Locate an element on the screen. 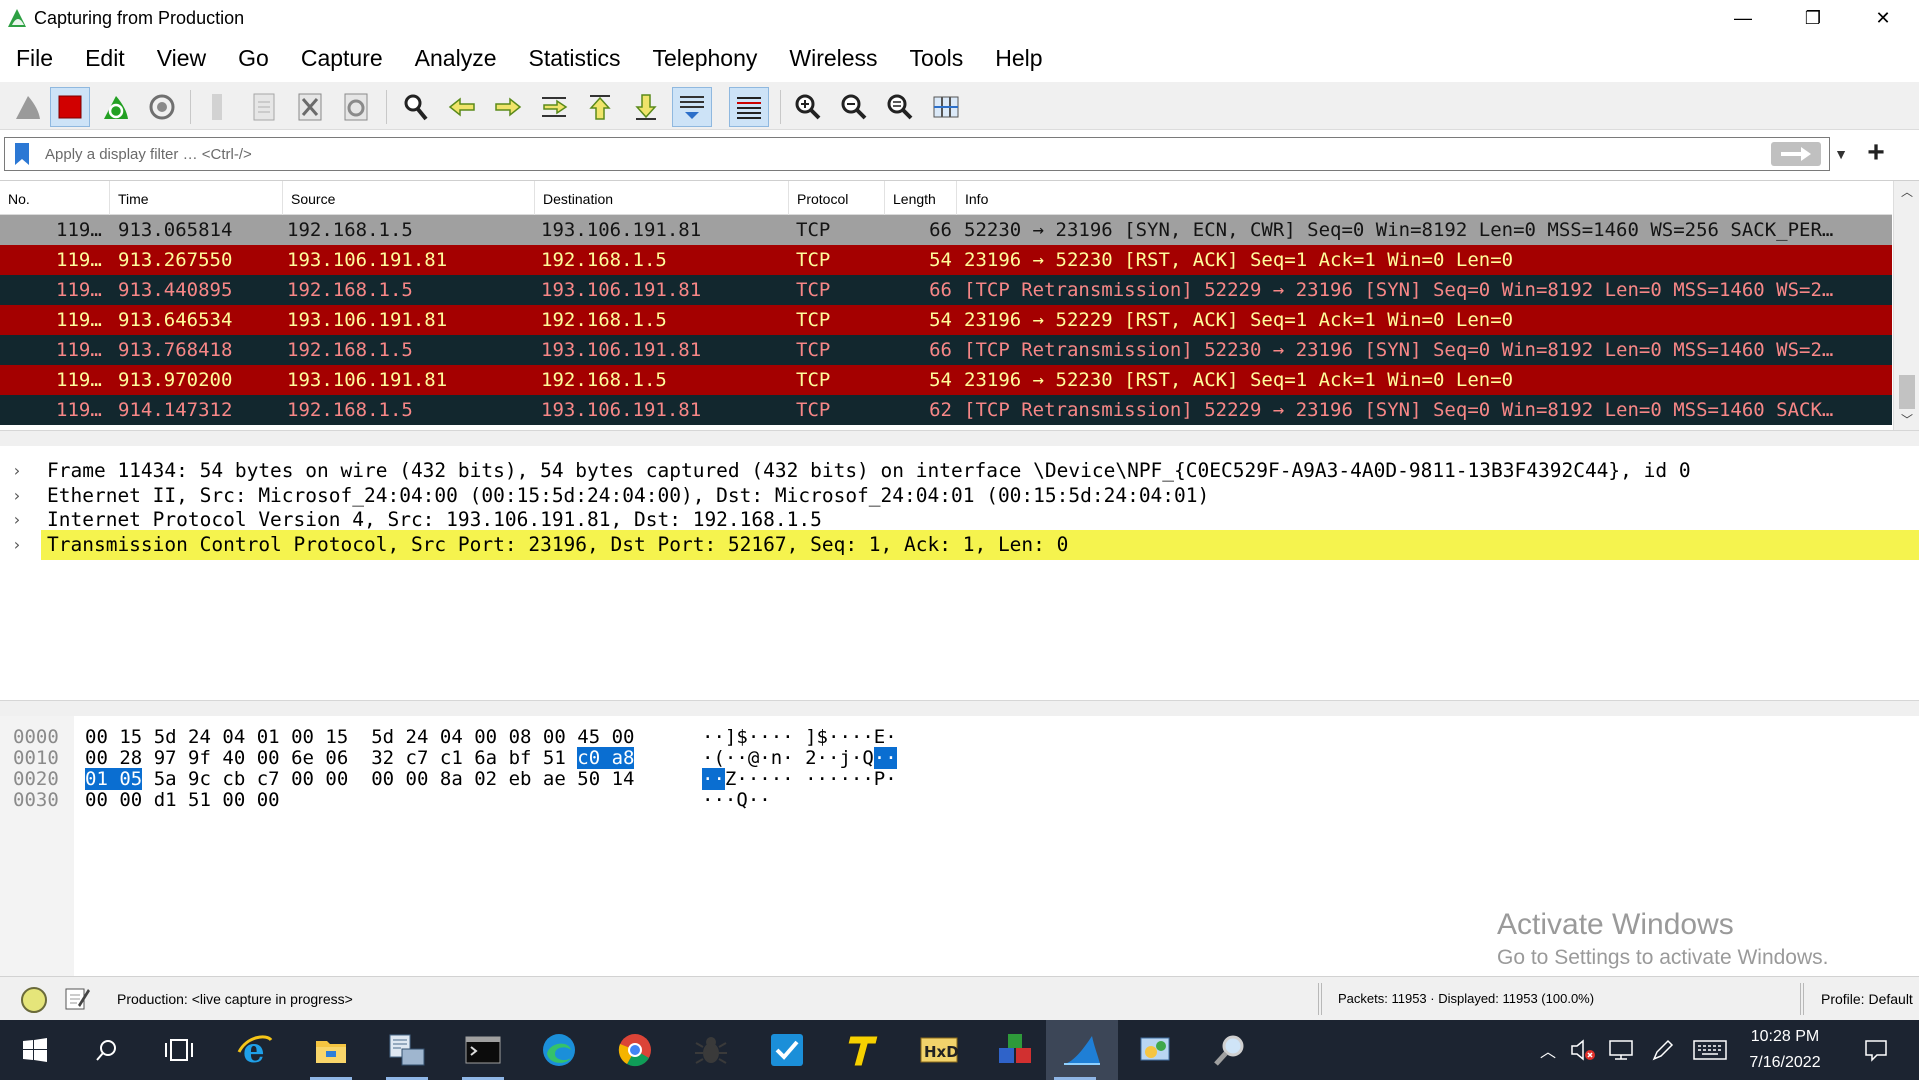 The height and width of the screenshot is (1080, 1919). menu-wireless: Wireless is located at coordinates (833, 58).